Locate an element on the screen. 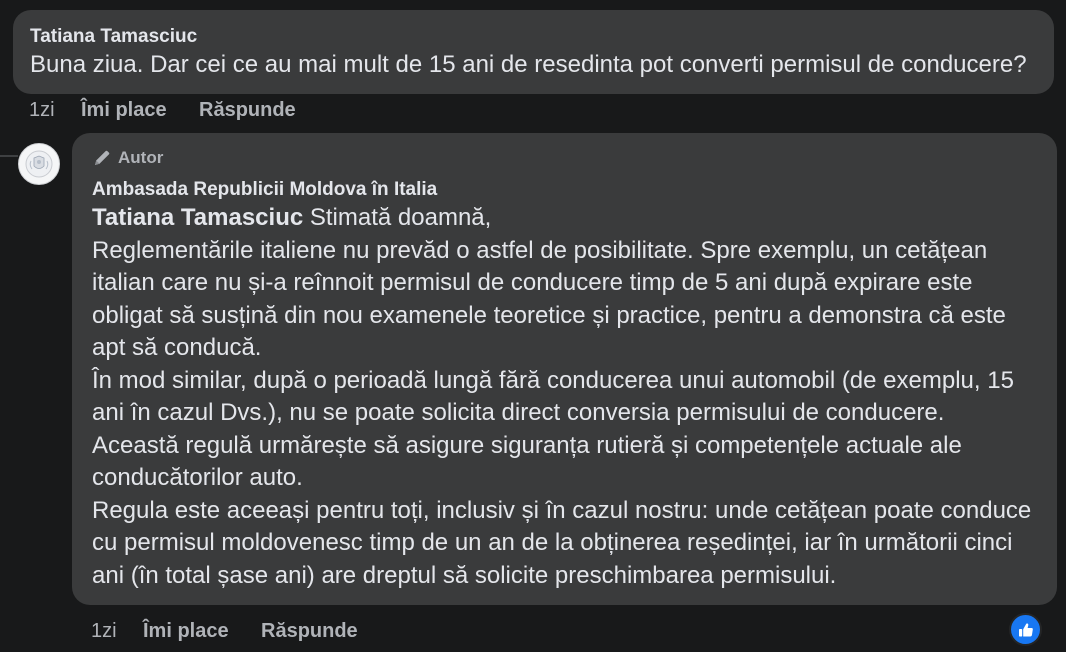 The height and width of the screenshot is (652, 1066). reaction-badge is located at coordinates (1025, 629).